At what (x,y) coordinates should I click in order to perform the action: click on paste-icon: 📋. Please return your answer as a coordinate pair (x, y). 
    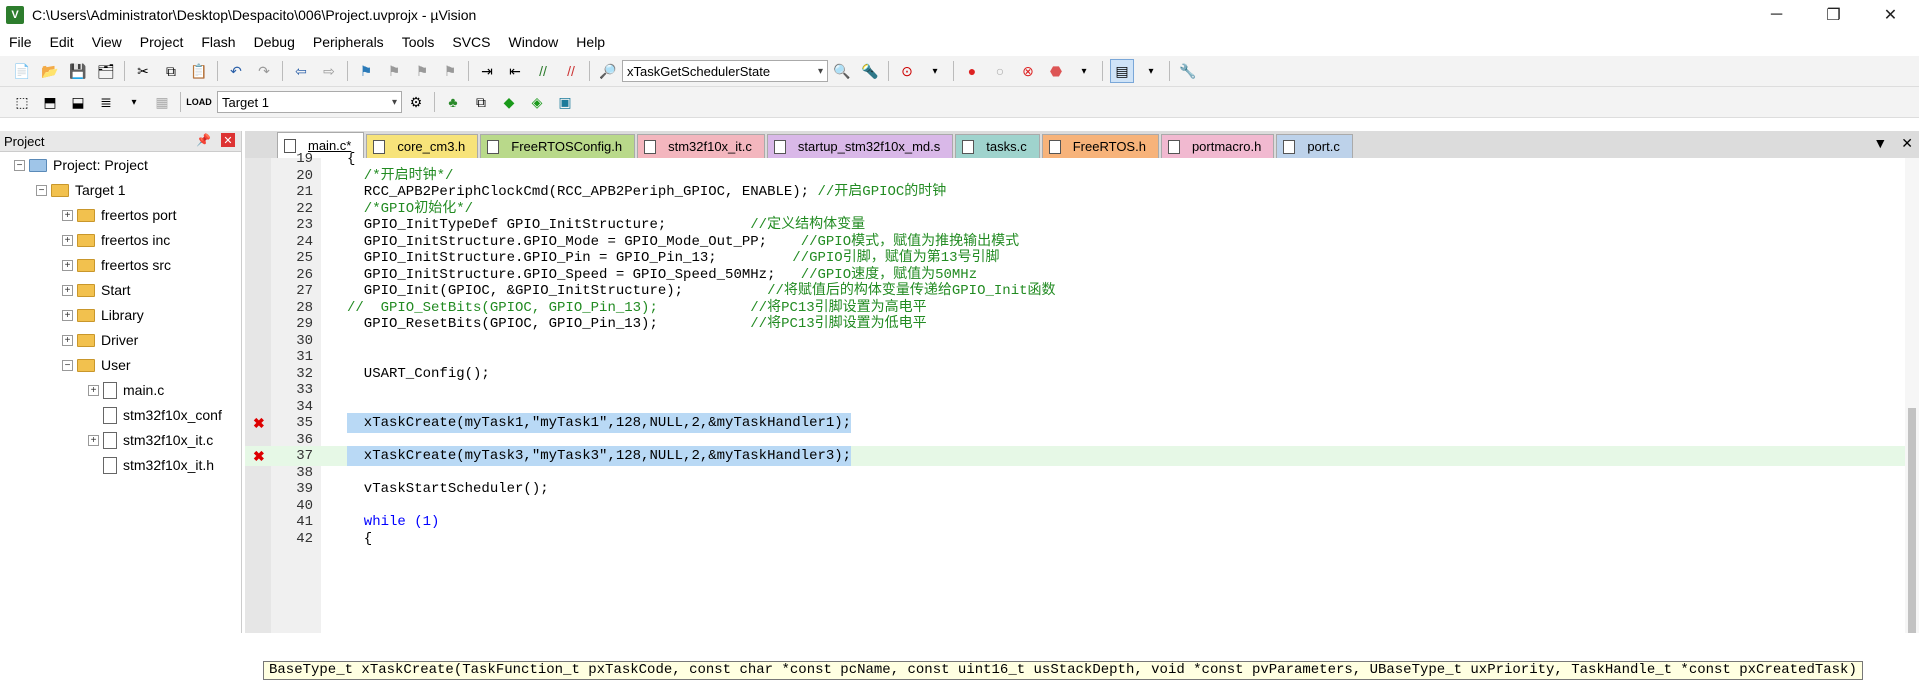
    Looking at the image, I should click on (199, 71).